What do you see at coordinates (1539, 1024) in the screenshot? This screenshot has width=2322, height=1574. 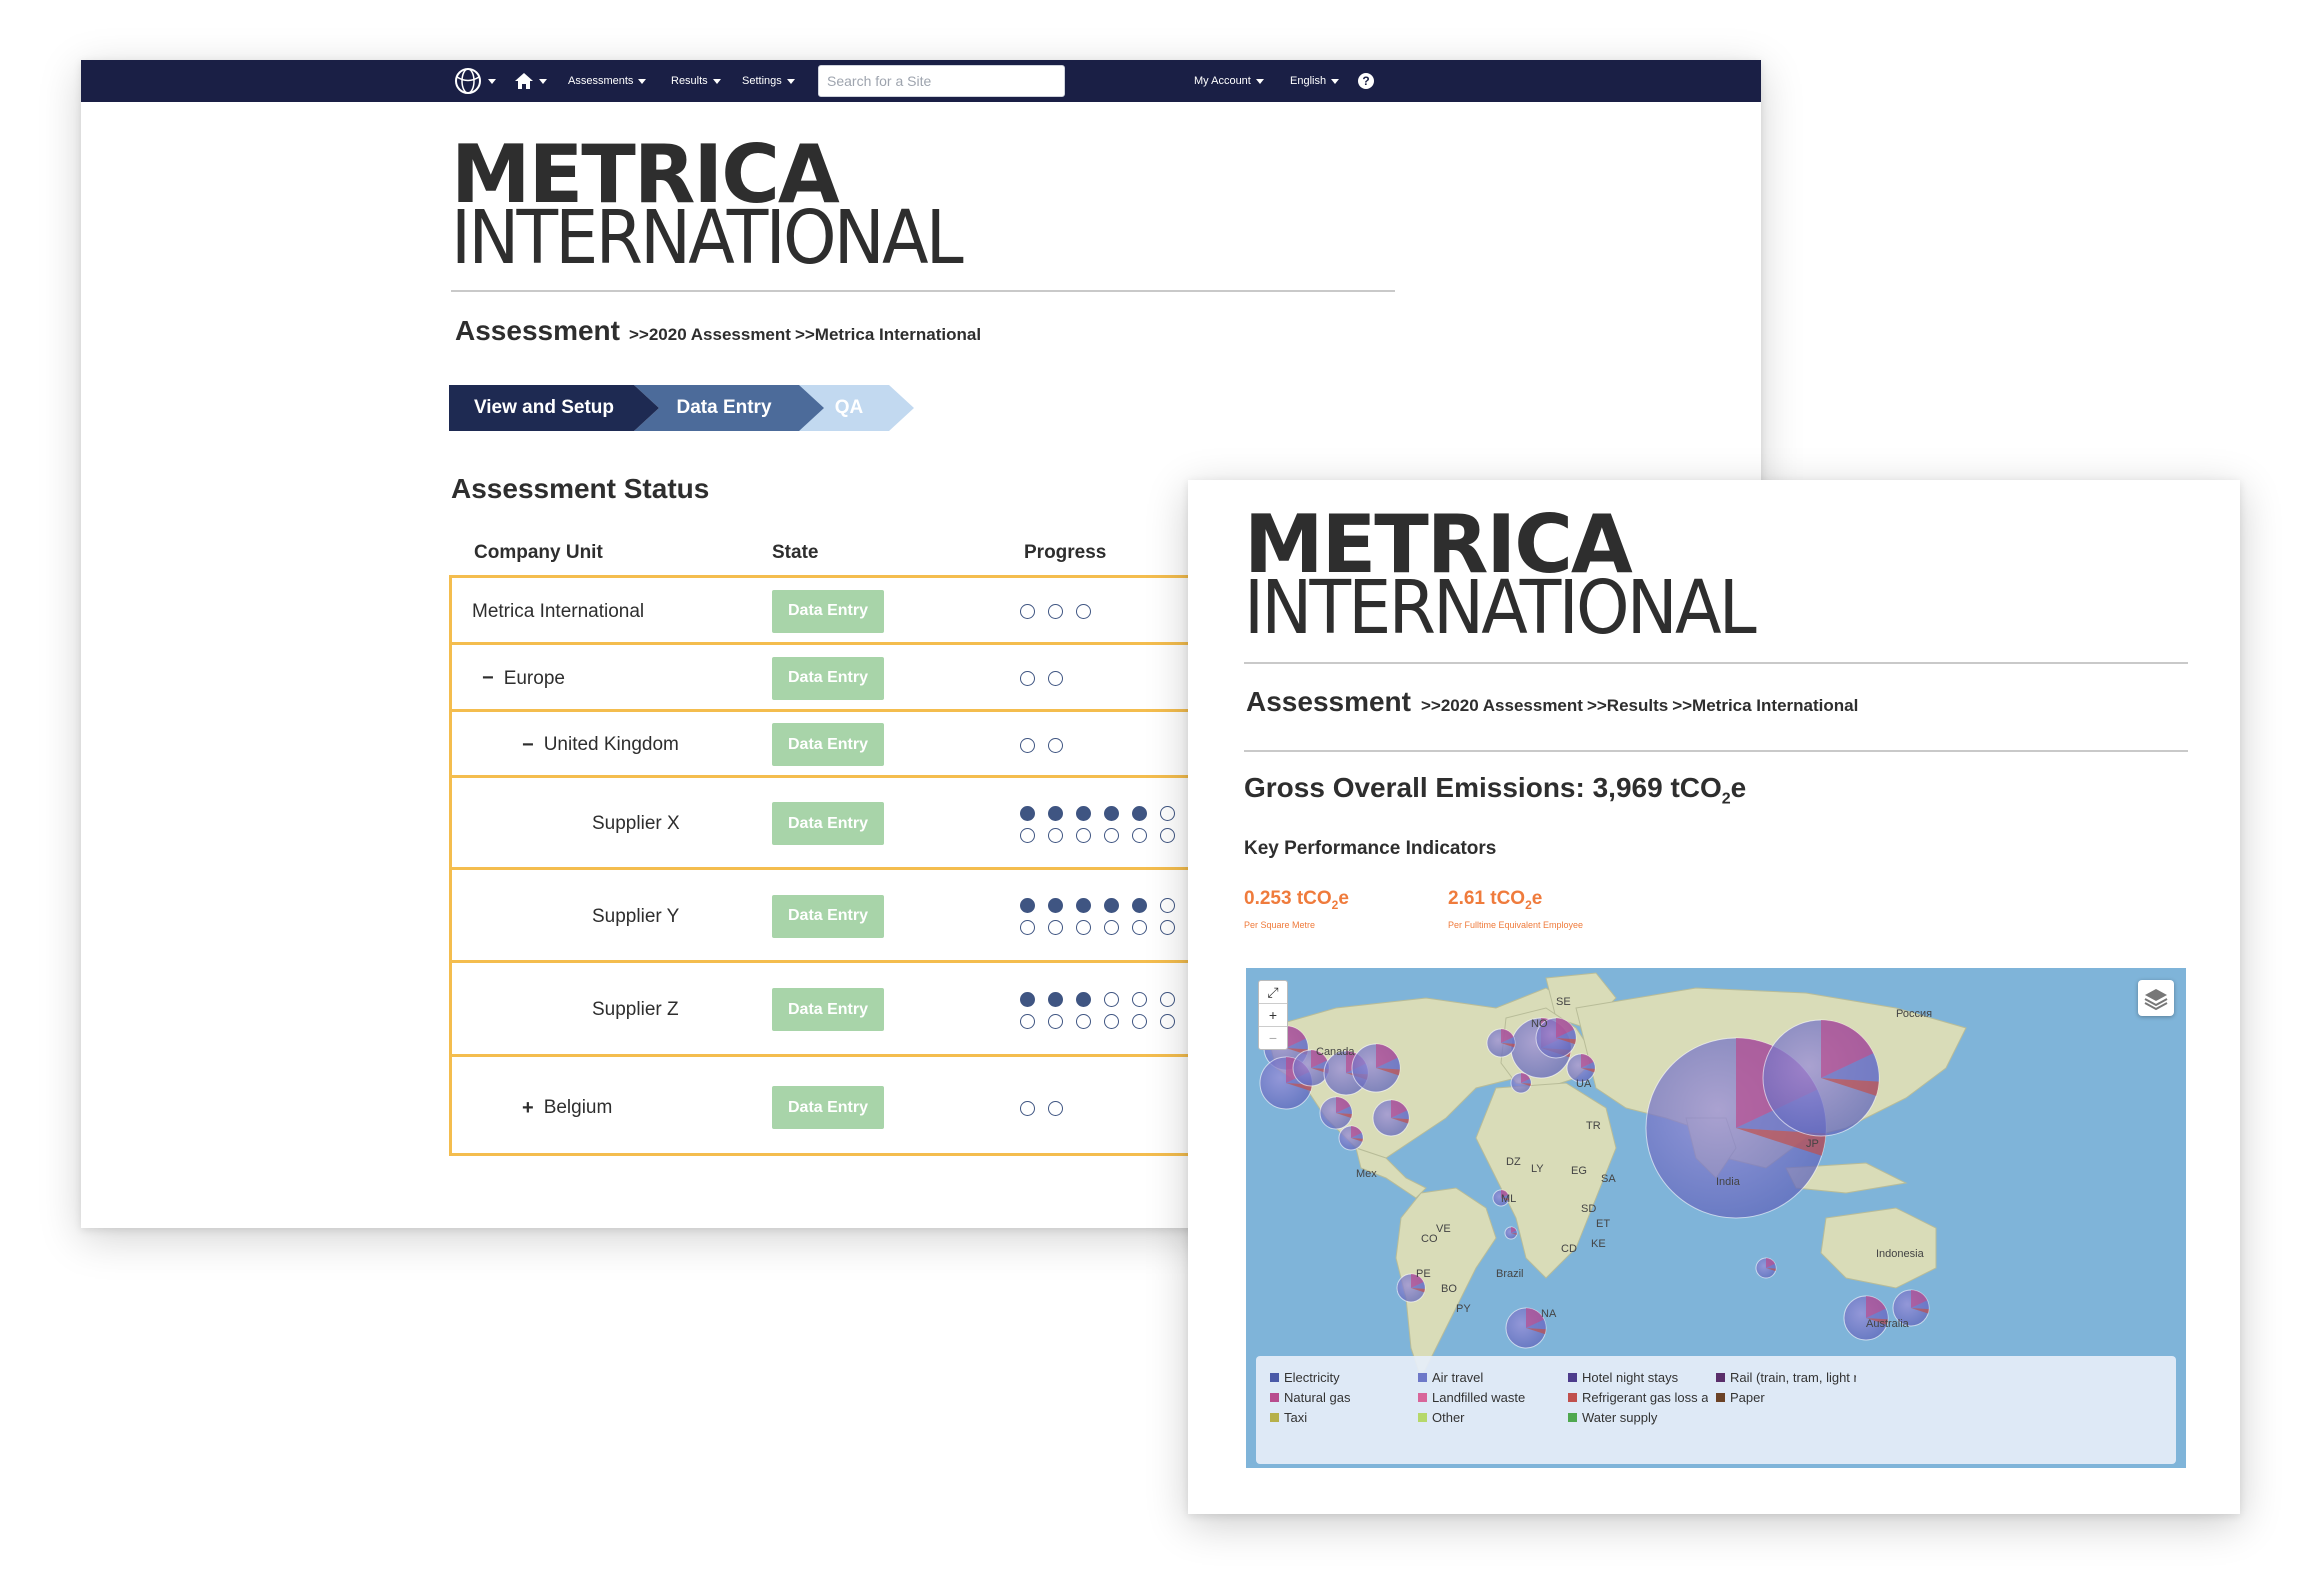 I see `map-place-label: NO` at bounding box center [1539, 1024].